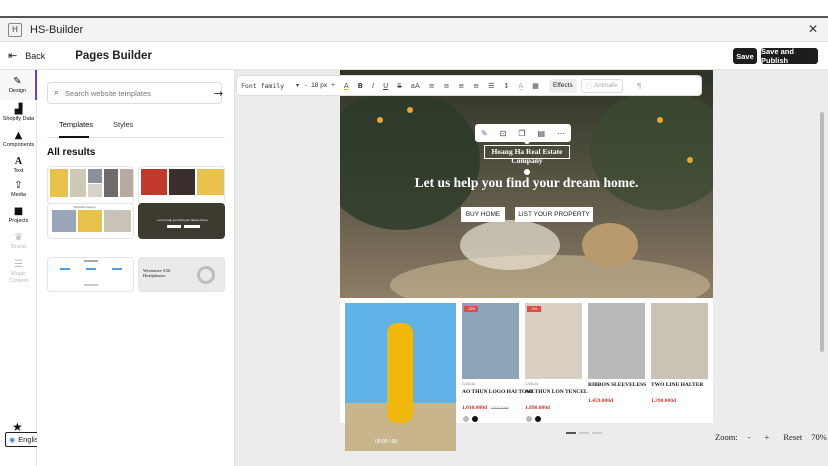 The width and height of the screenshot is (828, 466). Describe the element at coordinates (181, 274) in the screenshot. I see `template-card: Westonize A56 Headphones` at that location.